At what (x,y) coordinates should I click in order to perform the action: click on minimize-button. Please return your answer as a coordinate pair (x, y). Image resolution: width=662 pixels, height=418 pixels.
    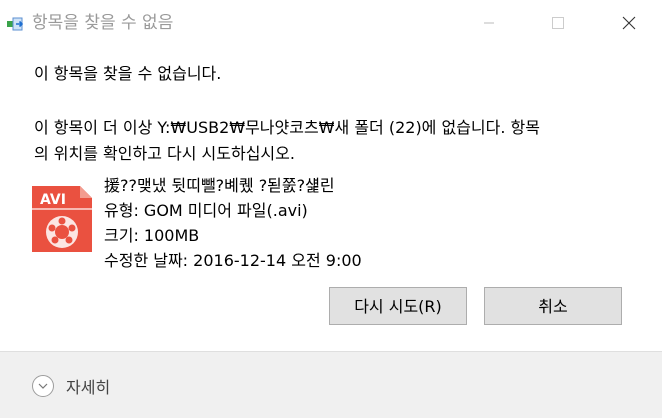
    Looking at the image, I should click on (489, 23).